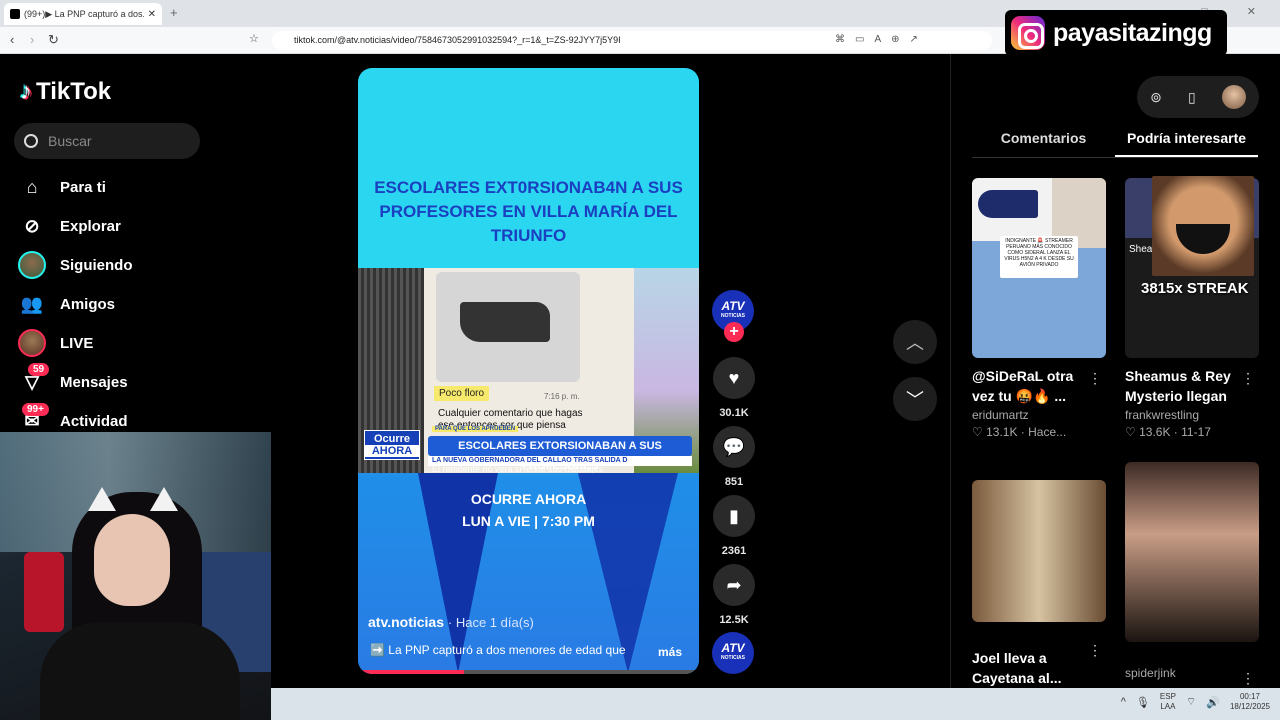 The height and width of the screenshot is (720, 1280). I want to click on heart-icon: ♥, so click(734, 378).